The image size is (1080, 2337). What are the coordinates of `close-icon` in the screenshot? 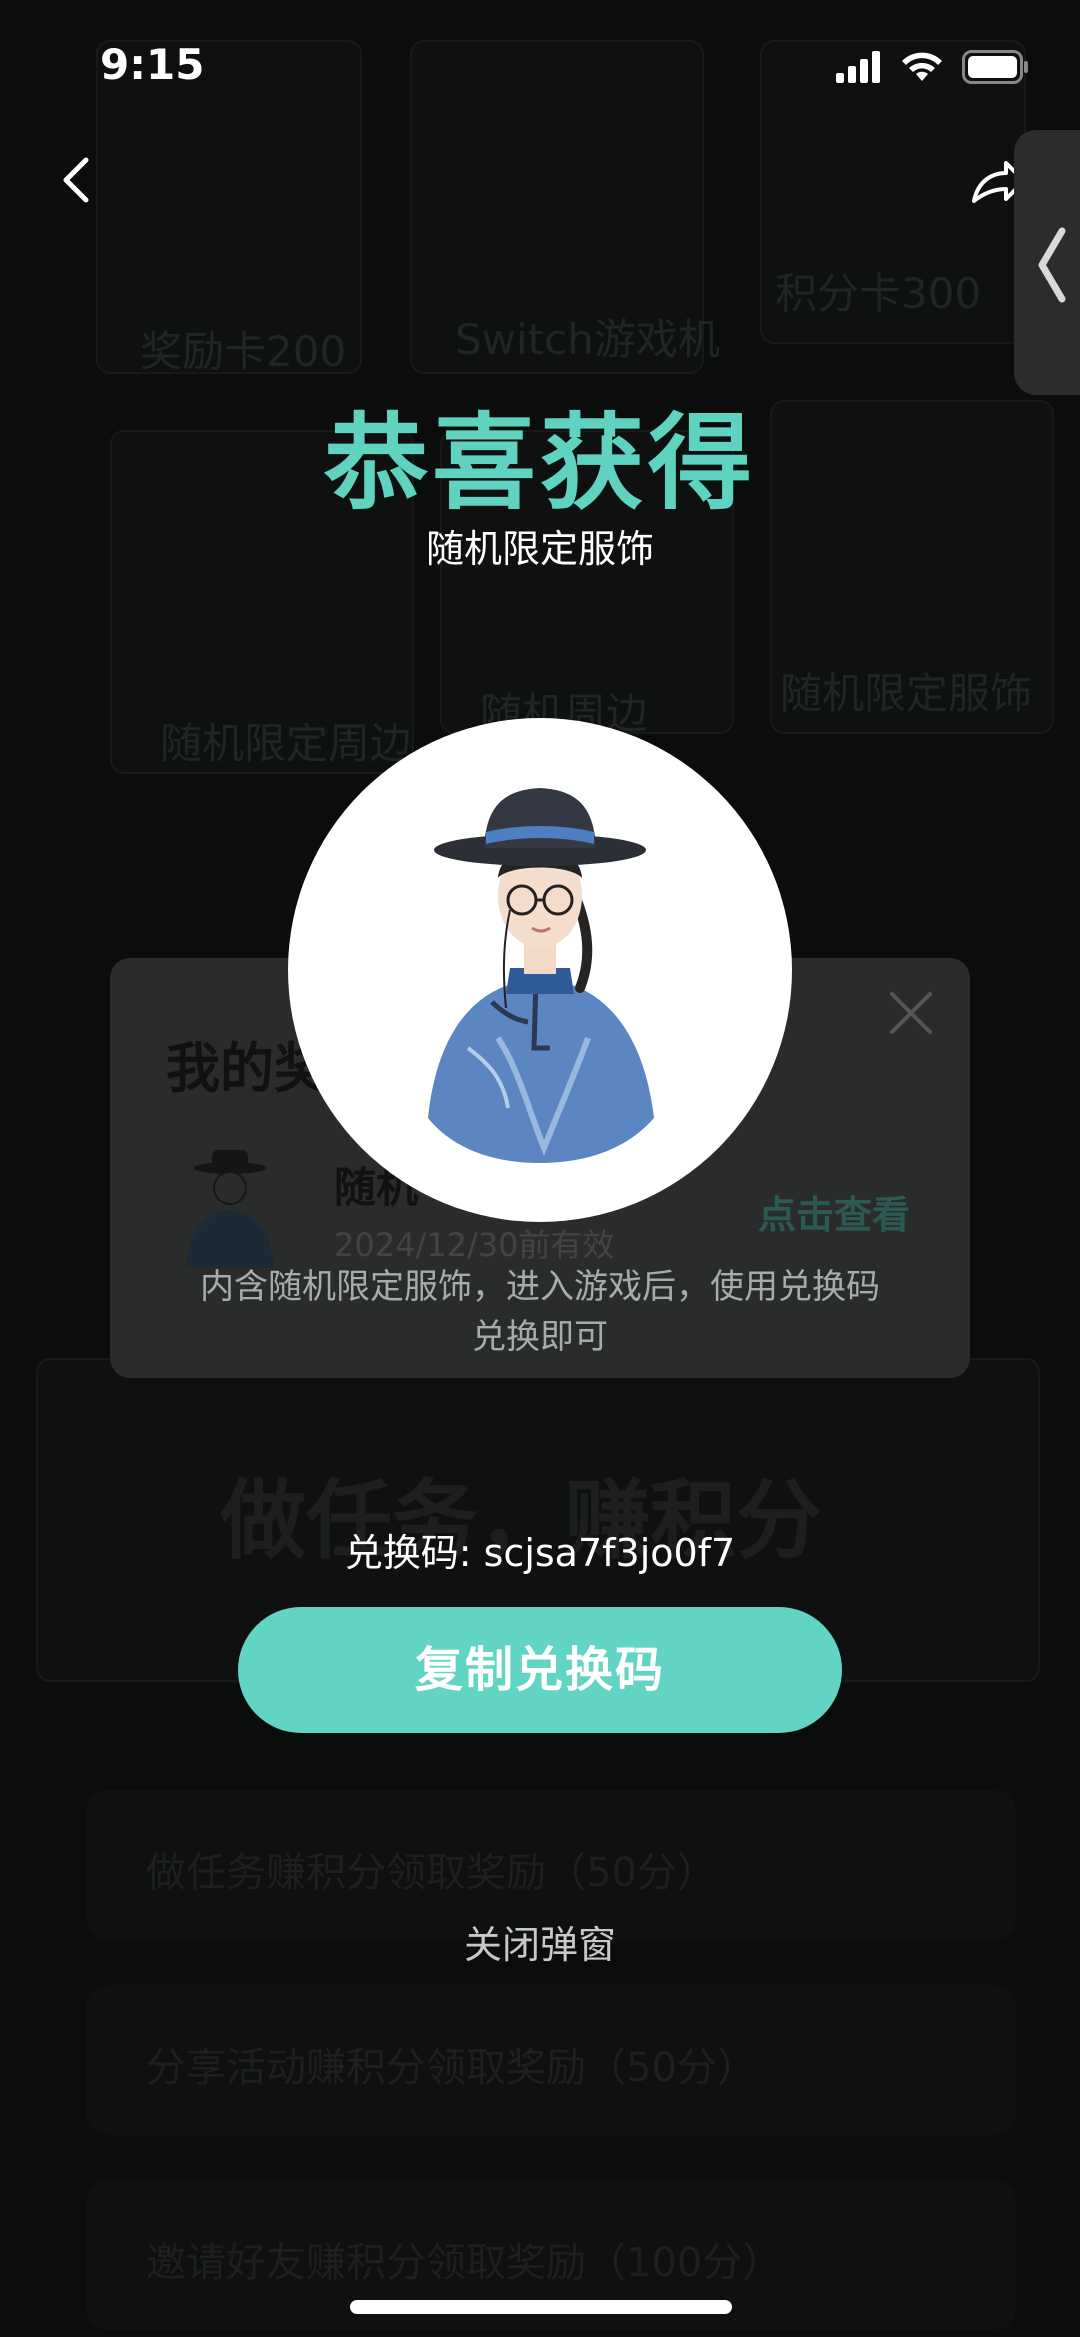 It's located at (911, 1013).